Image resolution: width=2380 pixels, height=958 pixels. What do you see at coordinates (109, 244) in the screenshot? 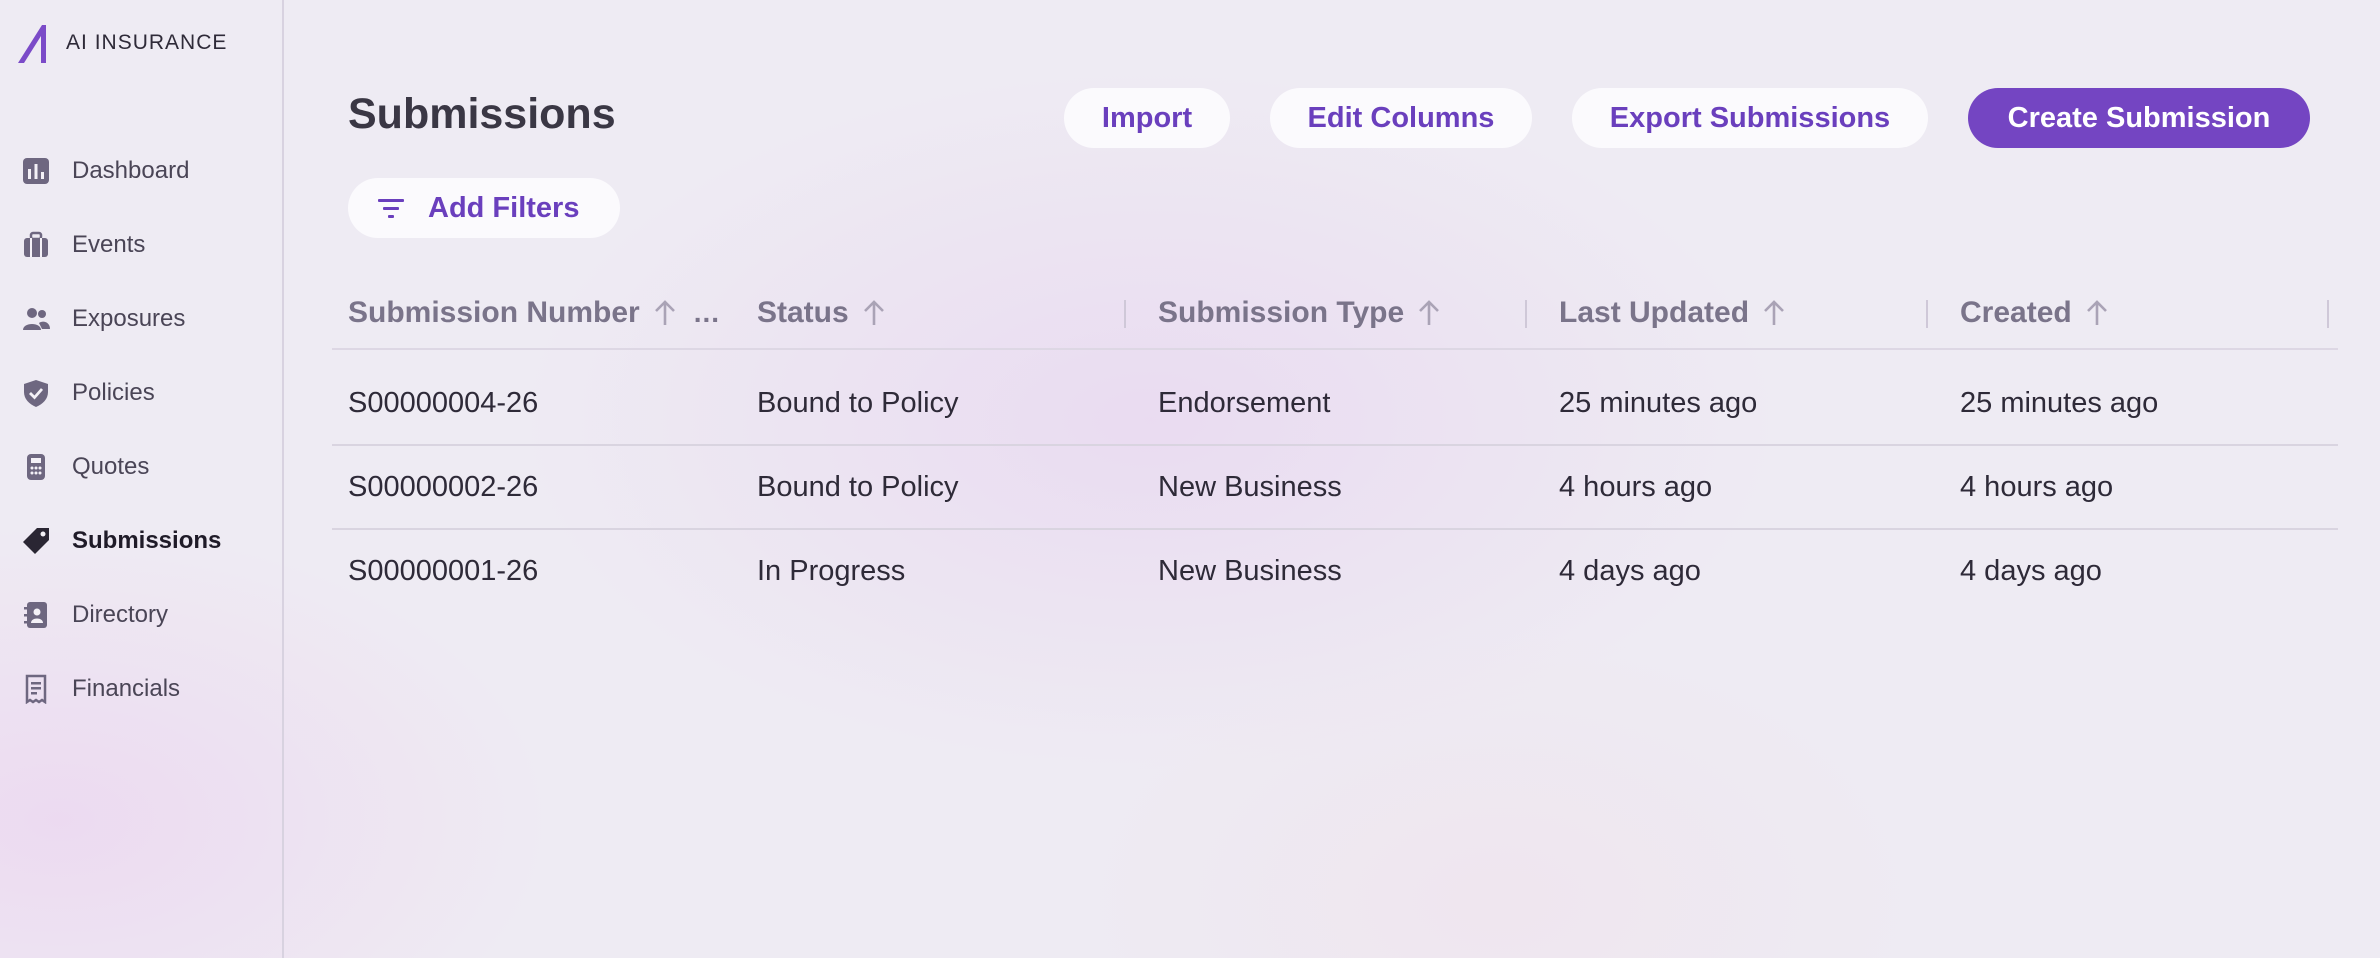
I see `sidebar-item-label: Events` at bounding box center [109, 244].